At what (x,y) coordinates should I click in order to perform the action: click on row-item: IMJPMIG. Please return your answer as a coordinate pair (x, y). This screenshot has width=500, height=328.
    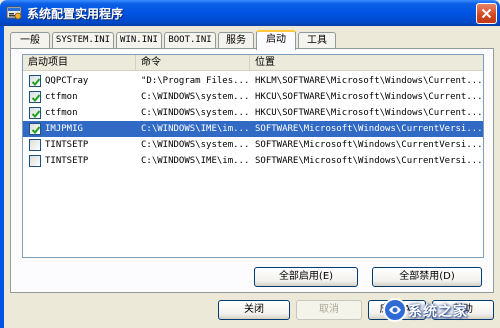
    Looking at the image, I should click on (64, 129).